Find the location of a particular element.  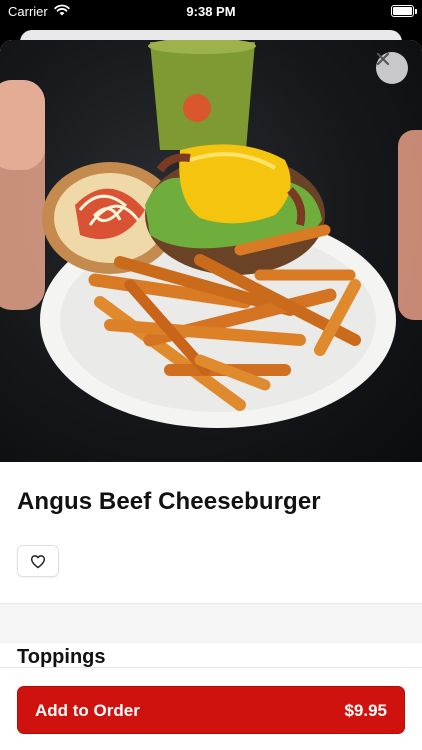

status-bar: Carrier 9:38 PM is located at coordinates (211, 12).